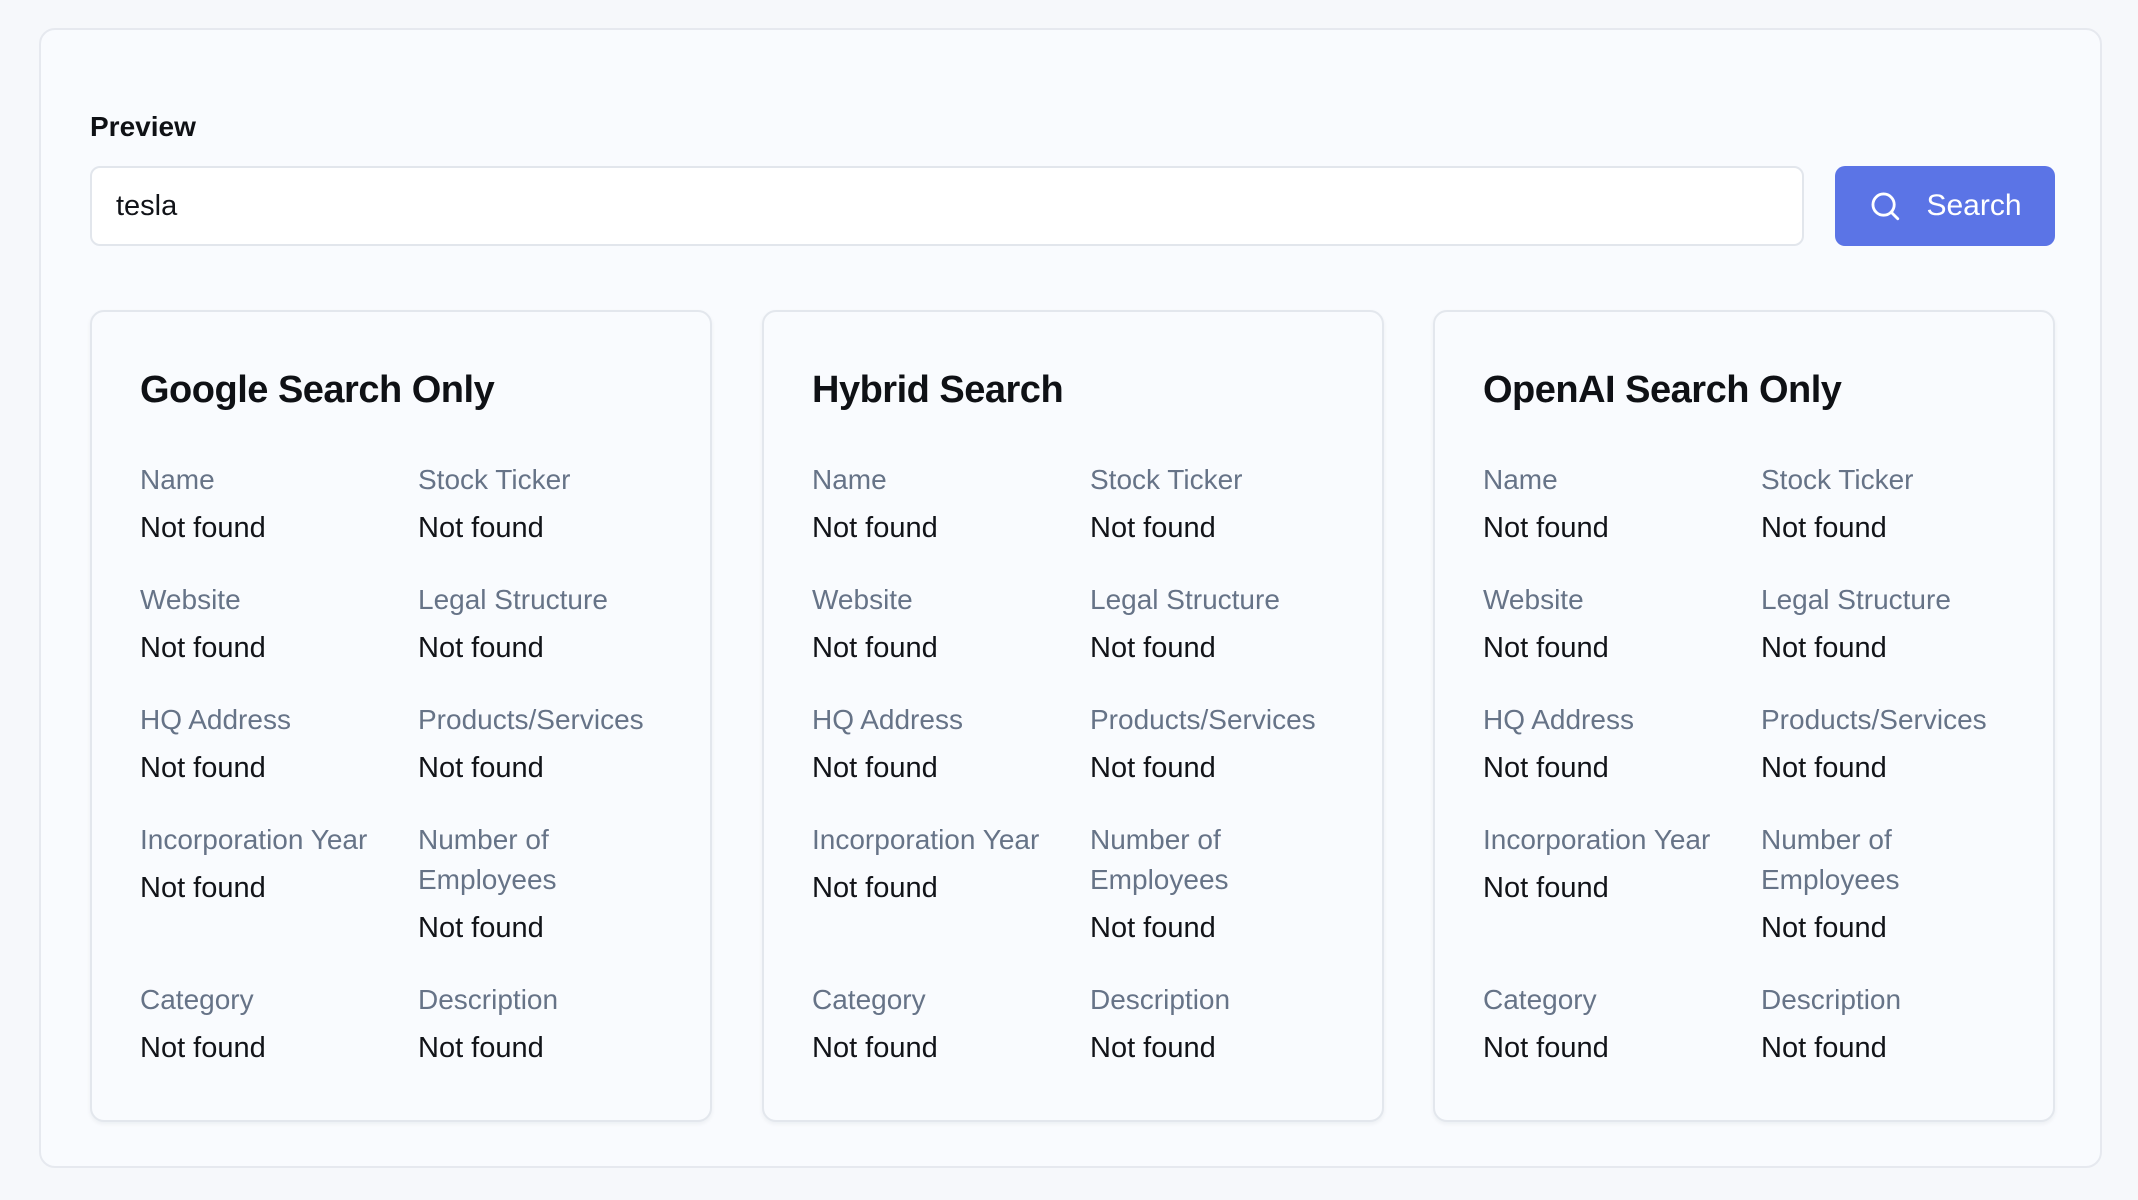 Image resolution: width=2138 pixels, height=1200 pixels. Describe the element at coordinates (947, 206) in the screenshot. I see `search-input` at that location.